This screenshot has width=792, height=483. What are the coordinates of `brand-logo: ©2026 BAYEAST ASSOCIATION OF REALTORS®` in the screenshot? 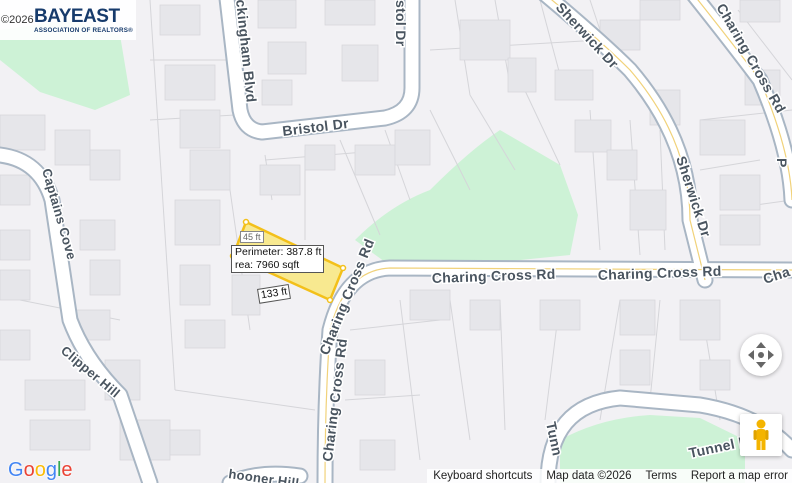 It's located at (68, 20).